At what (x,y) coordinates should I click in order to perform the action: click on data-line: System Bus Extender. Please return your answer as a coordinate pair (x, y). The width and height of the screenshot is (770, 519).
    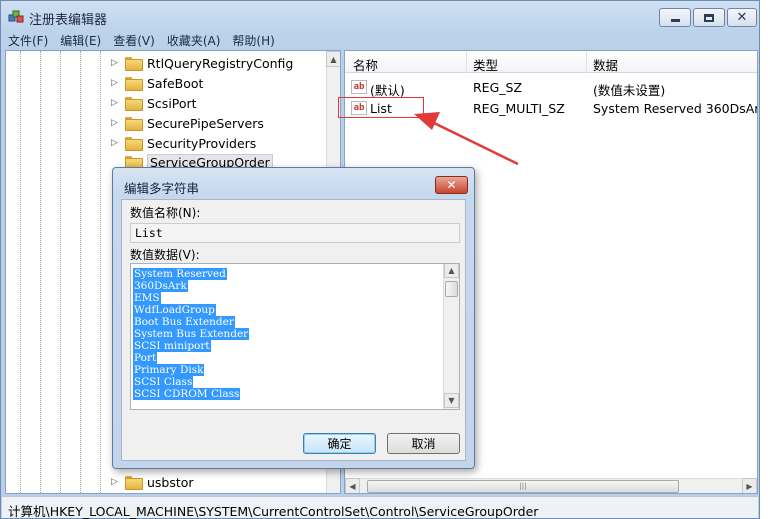
    Looking at the image, I should click on (191, 333).